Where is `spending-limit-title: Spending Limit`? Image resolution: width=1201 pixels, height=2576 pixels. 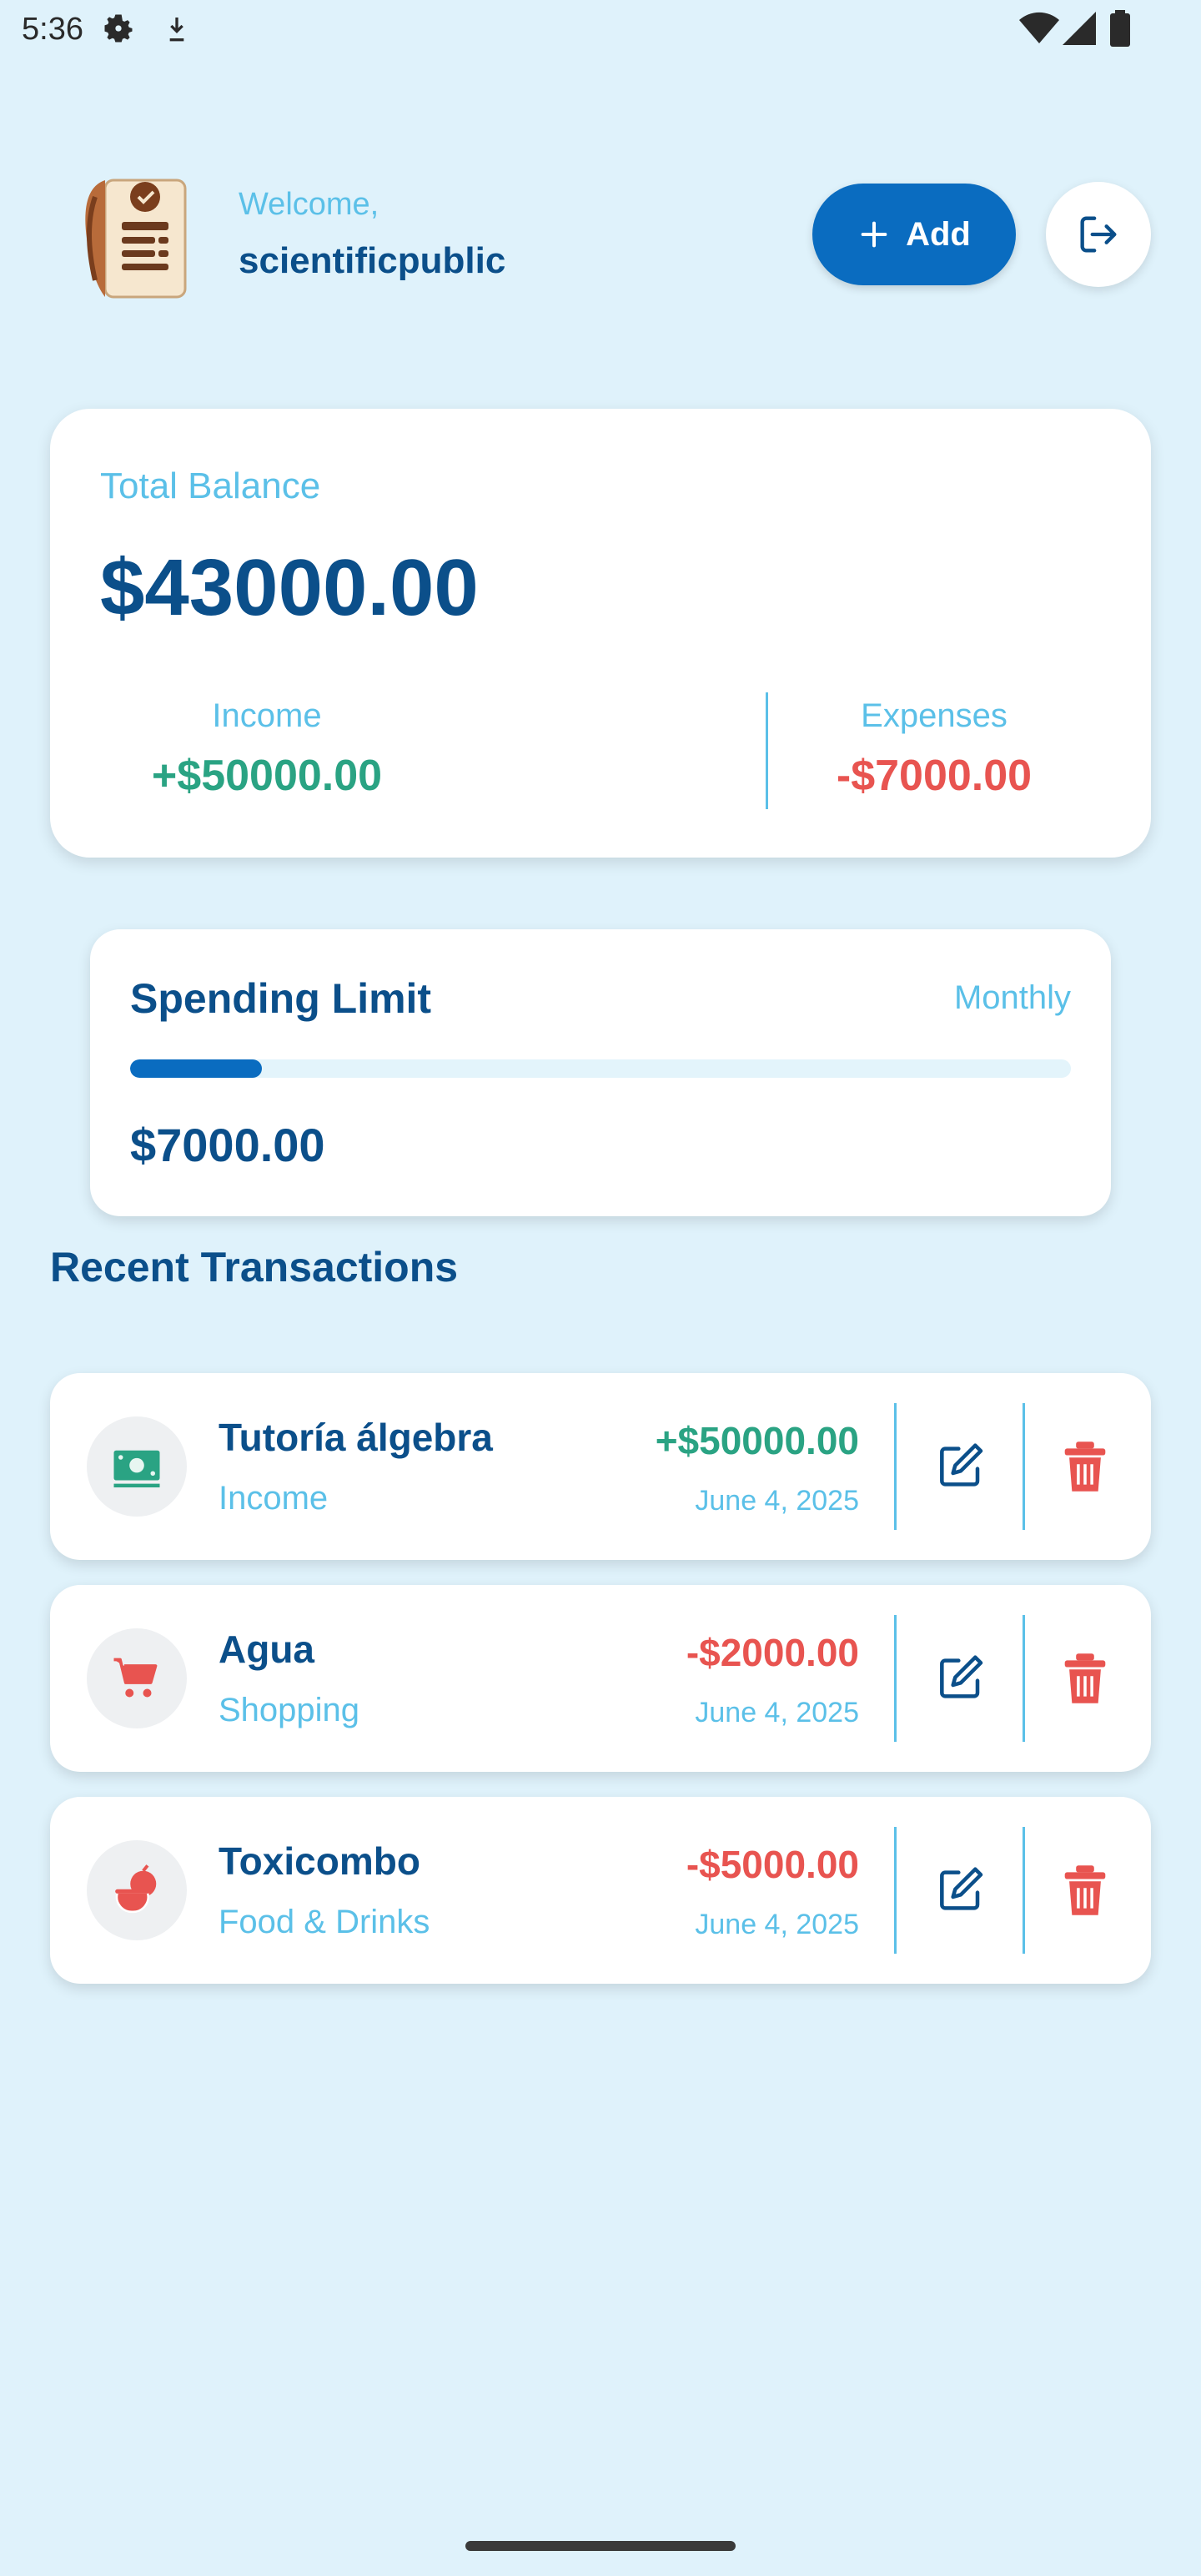 spending-limit-title: Spending Limit is located at coordinates (281, 998).